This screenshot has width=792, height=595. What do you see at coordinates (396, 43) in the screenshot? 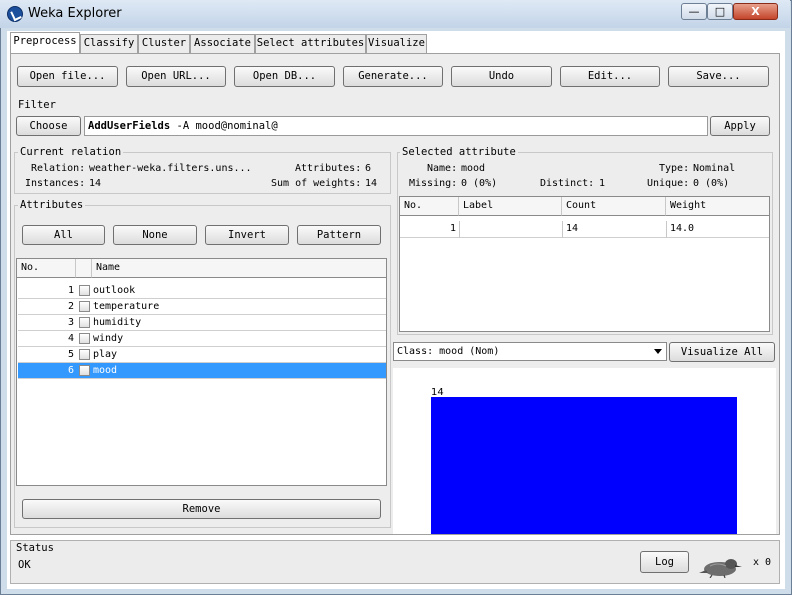
I see `tab-visualize: Visualize` at bounding box center [396, 43].